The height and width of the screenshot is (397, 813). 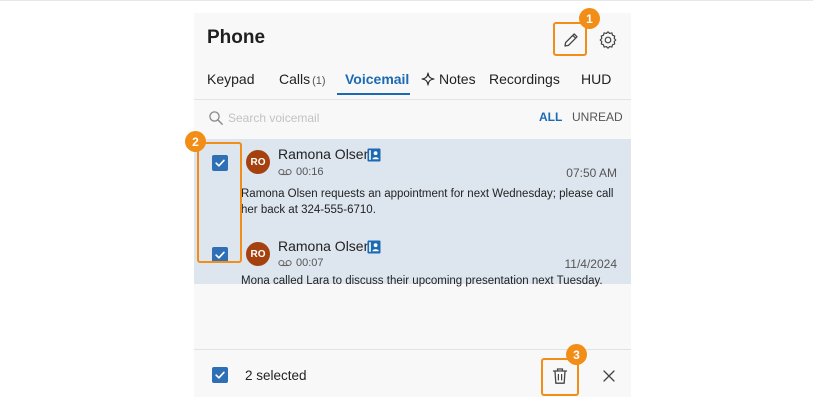 I want to click on tab-recordings: Recordings, so click(x=524, y=79).